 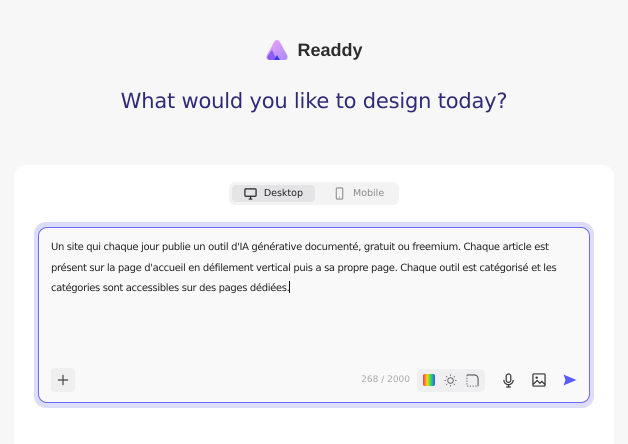 What do you see at coordinates (250, 193) in the screenshot?
I see `monitor-icon` at bounding box center [250, 193].